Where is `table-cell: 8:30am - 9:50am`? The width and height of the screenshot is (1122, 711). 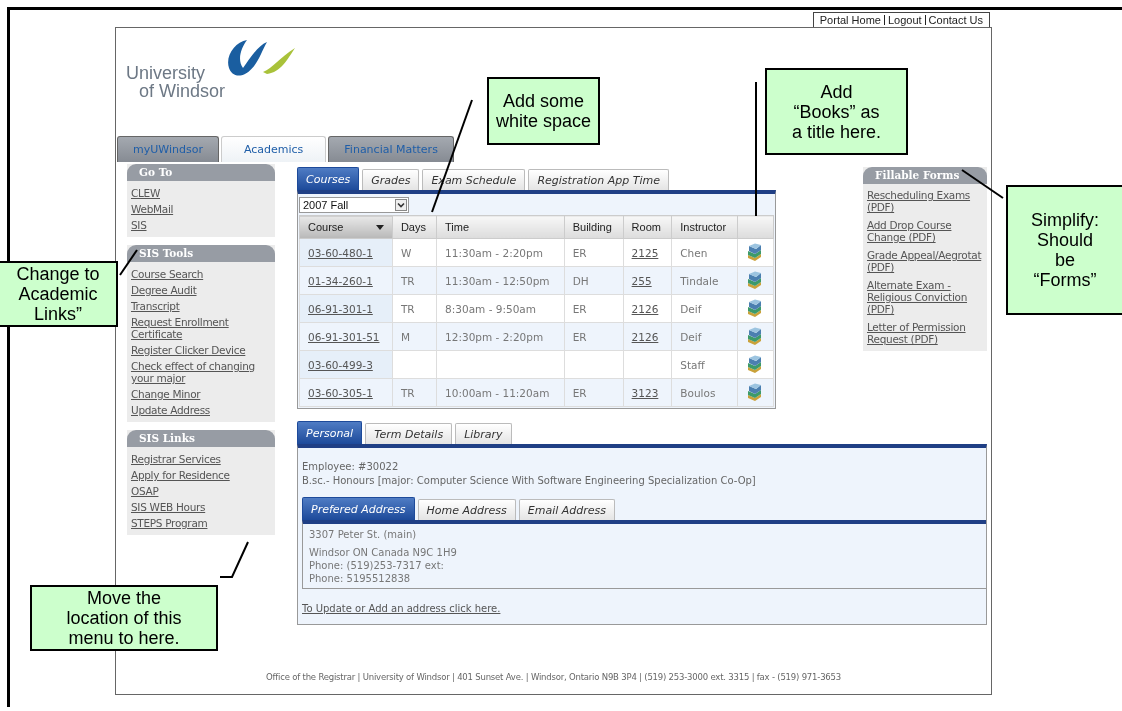
table-cell: 8:30am - 9:50am is located at coordinates (500, 308).